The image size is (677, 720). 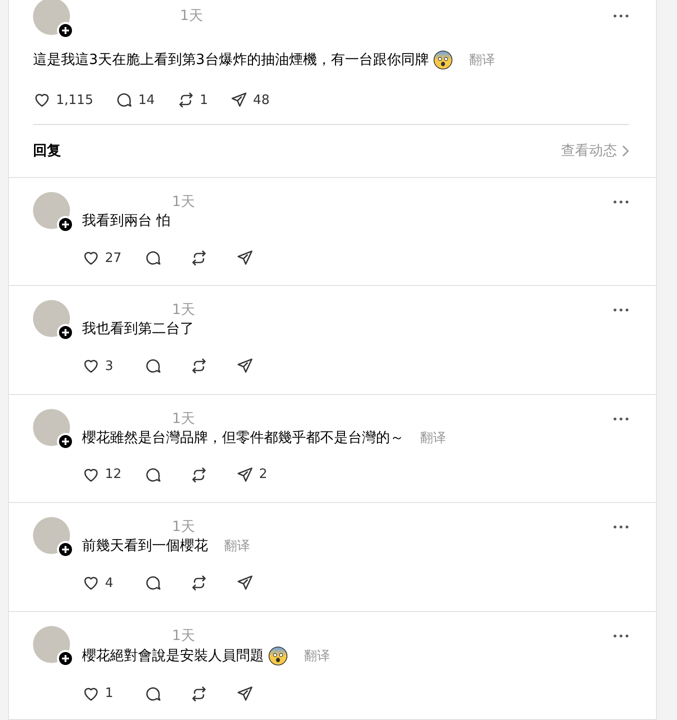 I want to click on like-count: 3, so click(x=109, y=366).